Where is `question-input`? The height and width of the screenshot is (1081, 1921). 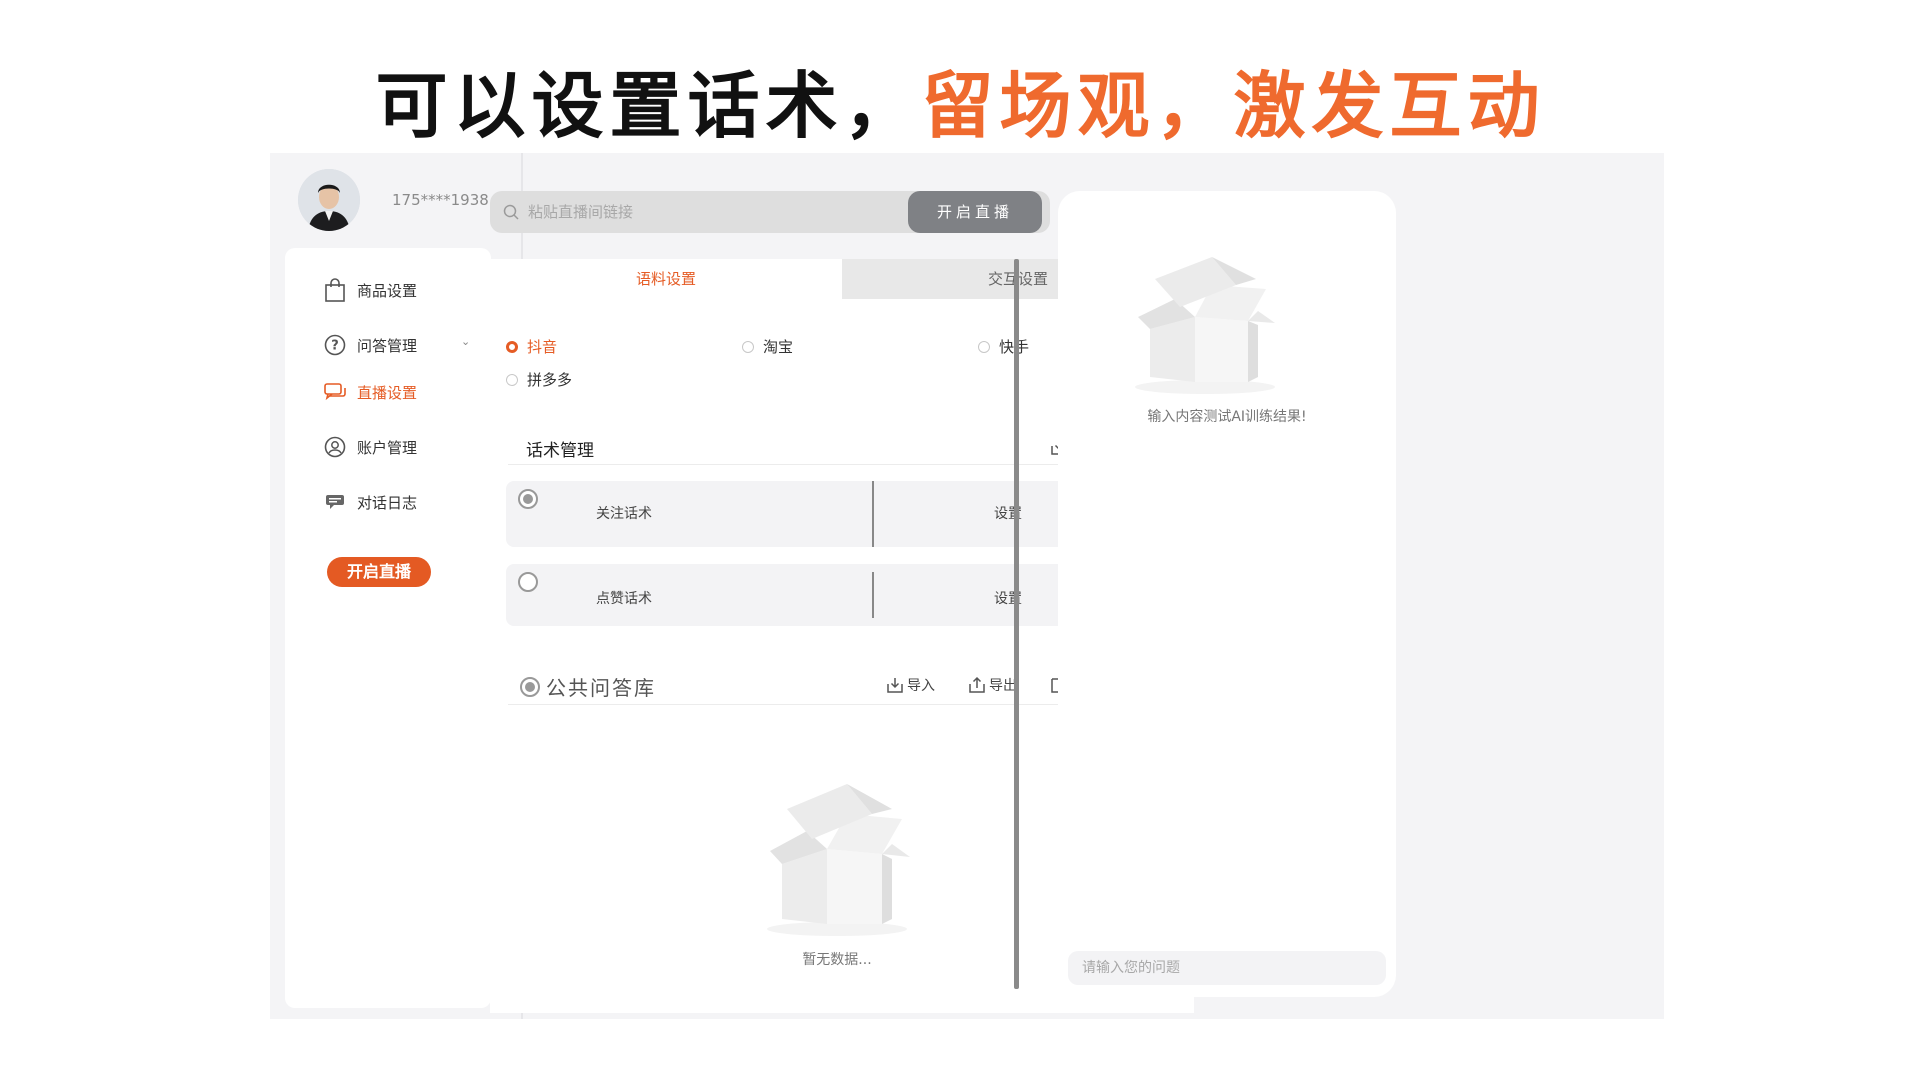
question-input is located at coordinates (1227, 968).